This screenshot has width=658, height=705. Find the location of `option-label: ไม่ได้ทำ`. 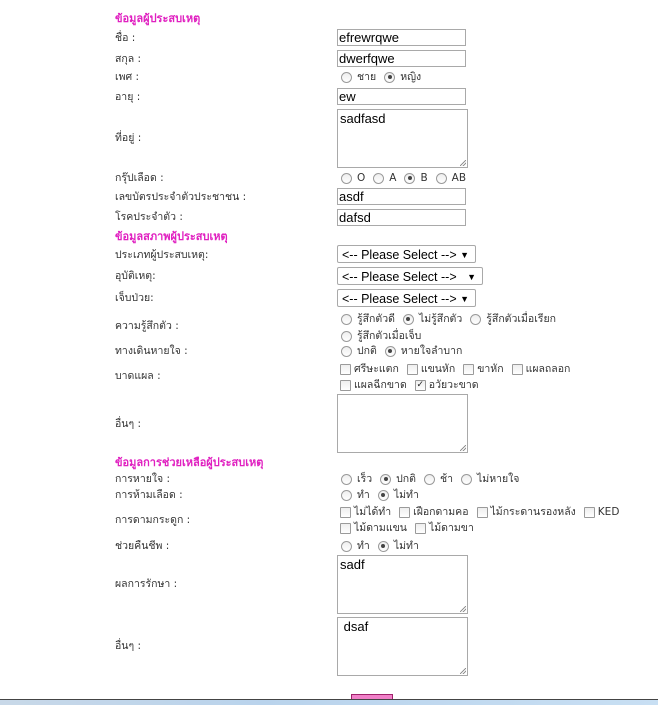

option-label: ไม่ได้ทำ is located at coordinates (373, 512).